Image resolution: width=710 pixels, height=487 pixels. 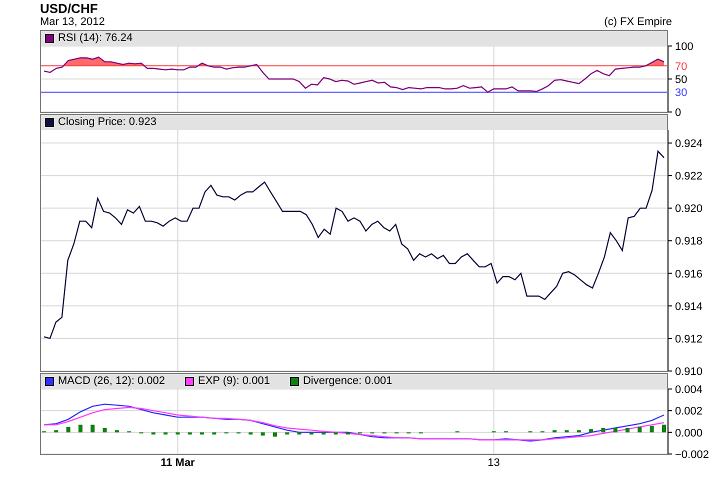 I want to click on chart-date: Mar 13, 2012, so click(x=72, y=22).